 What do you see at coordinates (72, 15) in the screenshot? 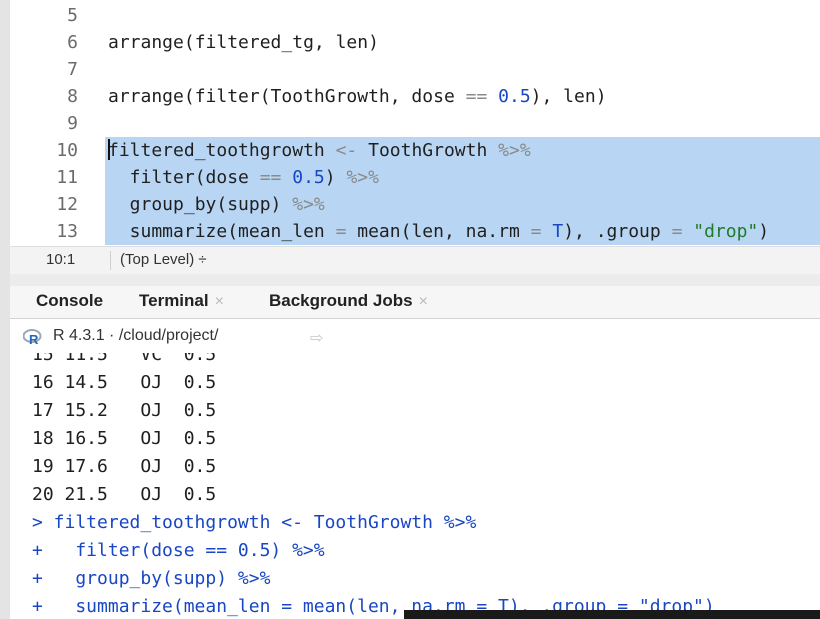
I see `line-number: 5` at bounding box center [72, 15].